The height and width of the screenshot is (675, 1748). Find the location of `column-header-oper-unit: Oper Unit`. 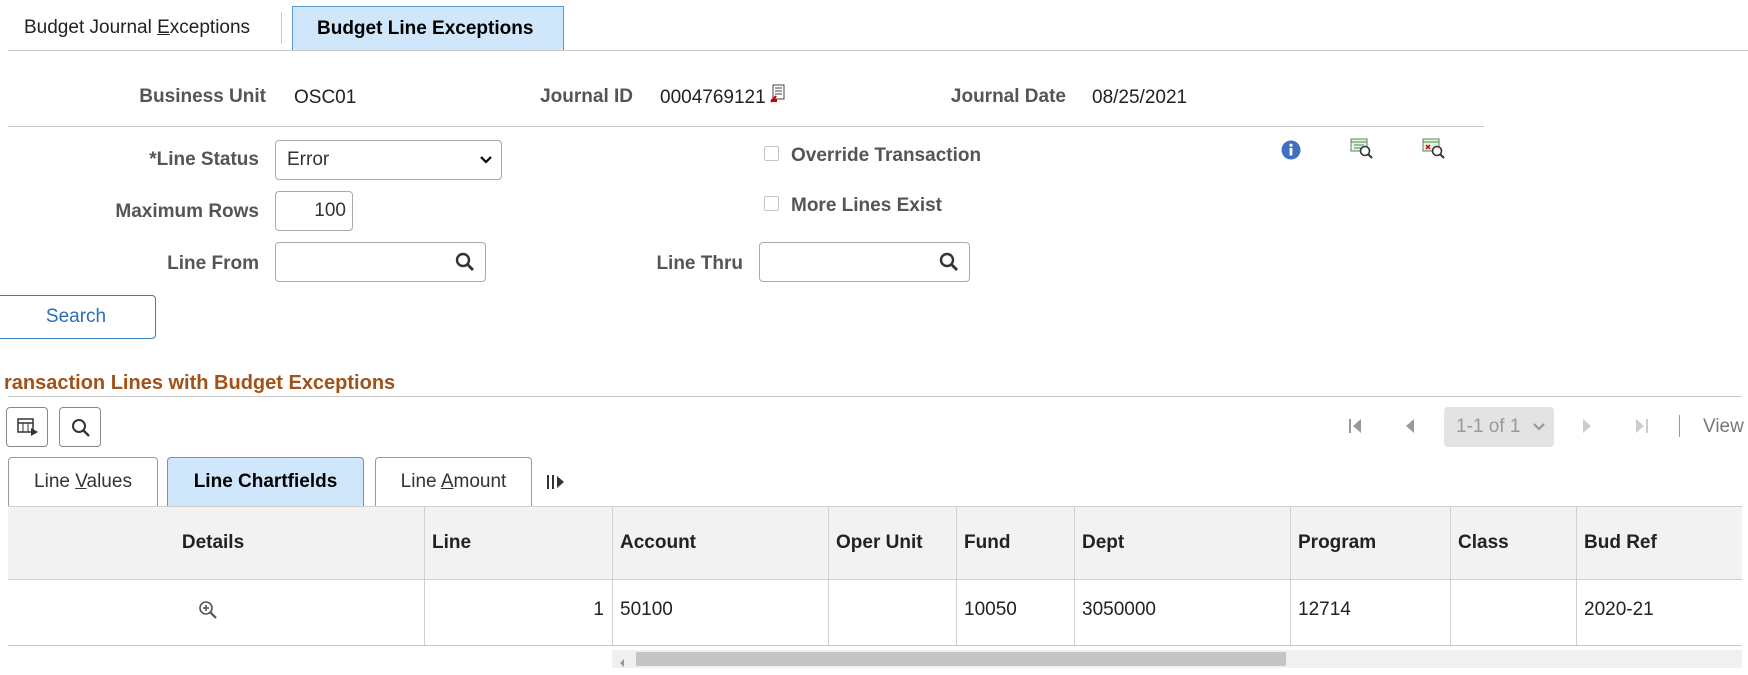

column-header-oper-unit: Oper Unit is located at coordinates (879, 542).